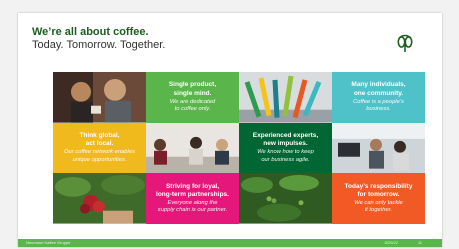  I want to click on footer-page-number: 11, so click(419, 242).